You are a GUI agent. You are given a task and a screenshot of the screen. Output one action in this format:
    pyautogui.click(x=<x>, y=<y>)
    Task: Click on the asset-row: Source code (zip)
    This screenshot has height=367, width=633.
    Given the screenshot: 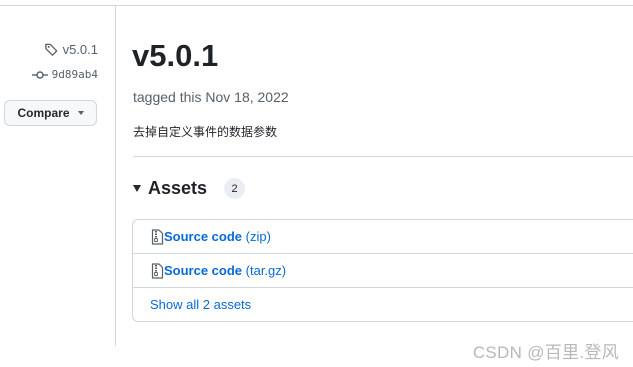 What is the action you would take?
    pyautogui.click(x=383, y=237)
    